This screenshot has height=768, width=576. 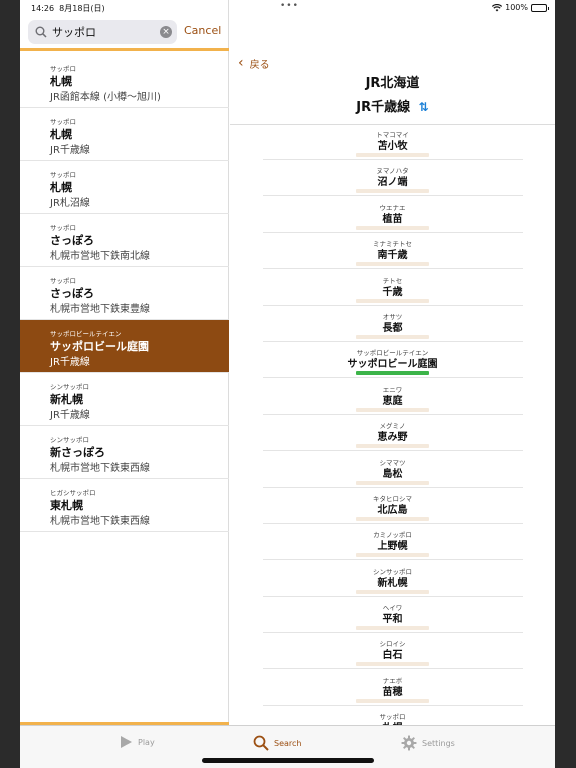 What do you see at coordinates (126, 742) in the screenshot?
I see `play-icon` at bounding box center [126, 742].